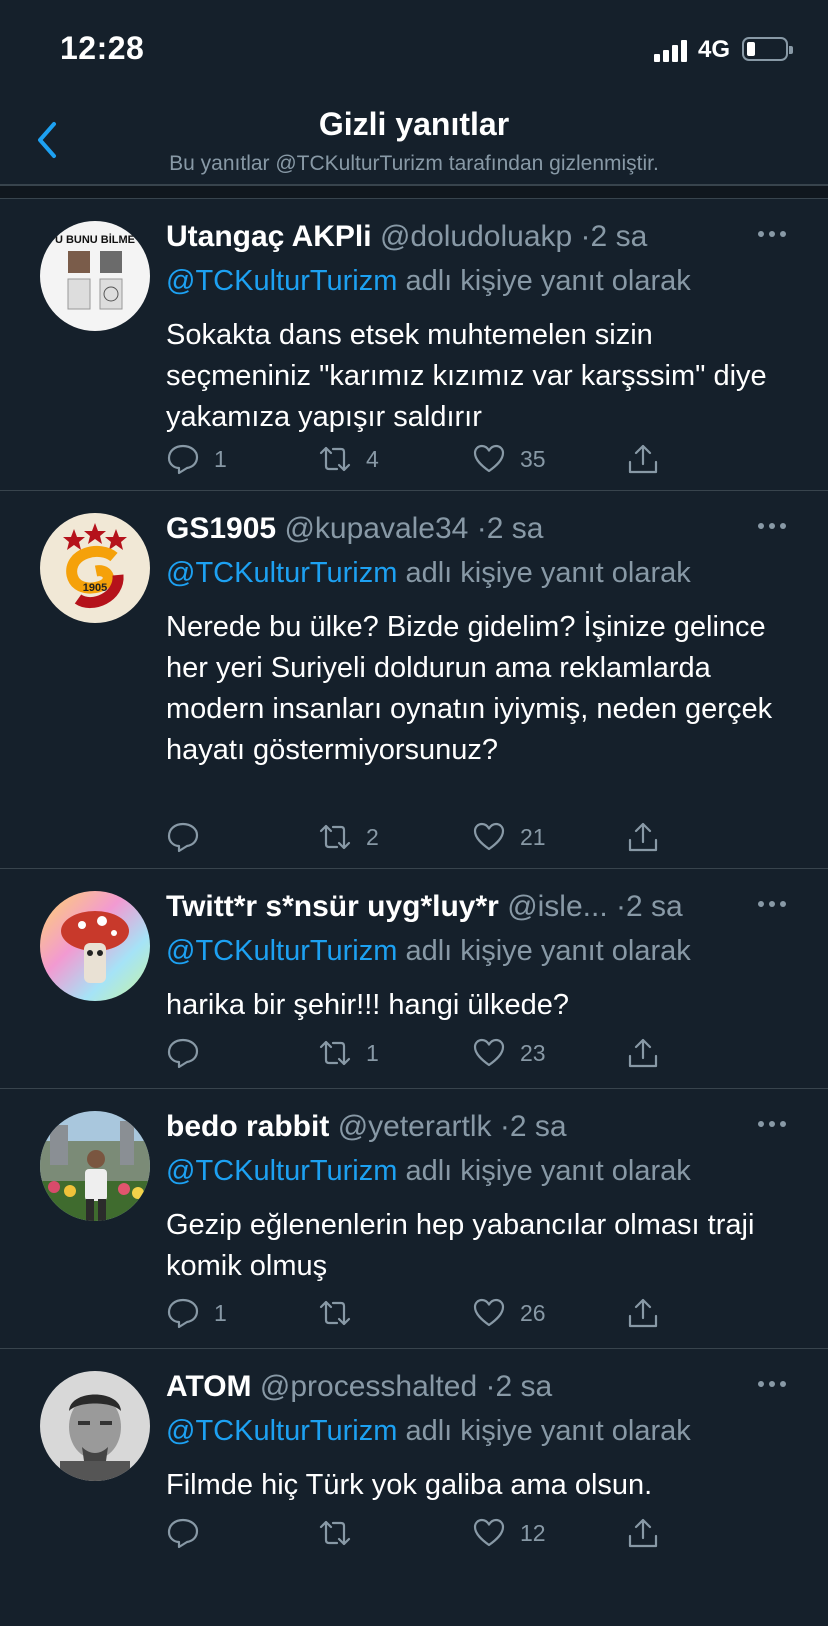 This screenshot has height=1626, width=828. I want to click on avatar: 1905, so click(95, 568).